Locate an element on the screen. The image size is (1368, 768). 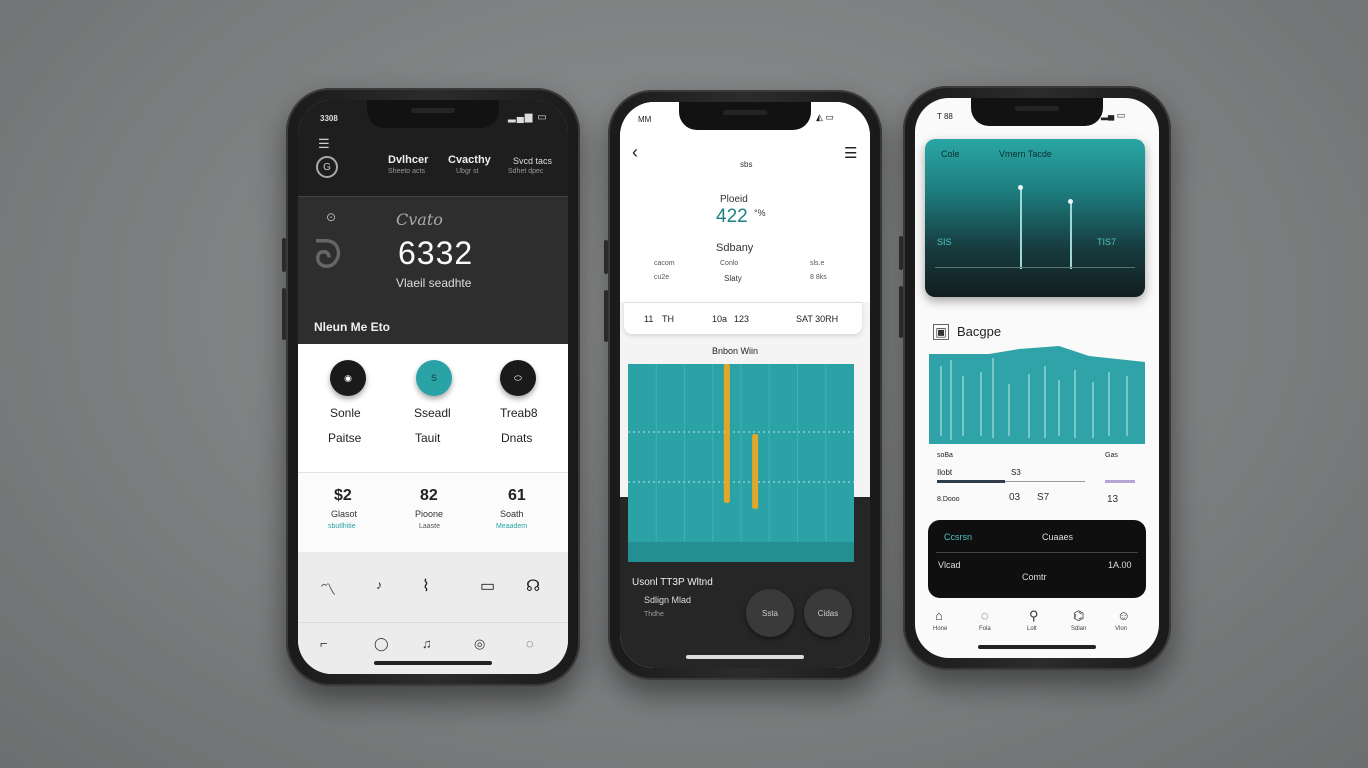
tab-2: Cvacthy is located at coordinates (469, 160).